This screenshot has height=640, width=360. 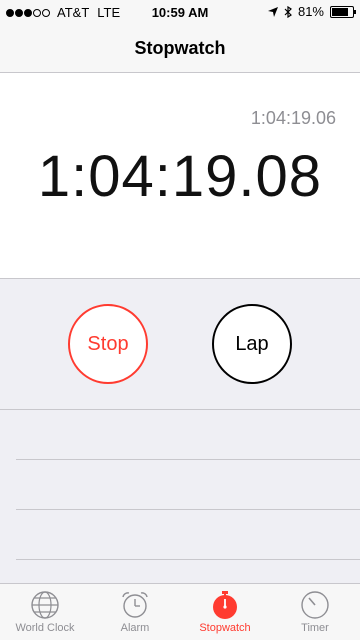 I want to click on battery-fill, so click(x=340, y=11).